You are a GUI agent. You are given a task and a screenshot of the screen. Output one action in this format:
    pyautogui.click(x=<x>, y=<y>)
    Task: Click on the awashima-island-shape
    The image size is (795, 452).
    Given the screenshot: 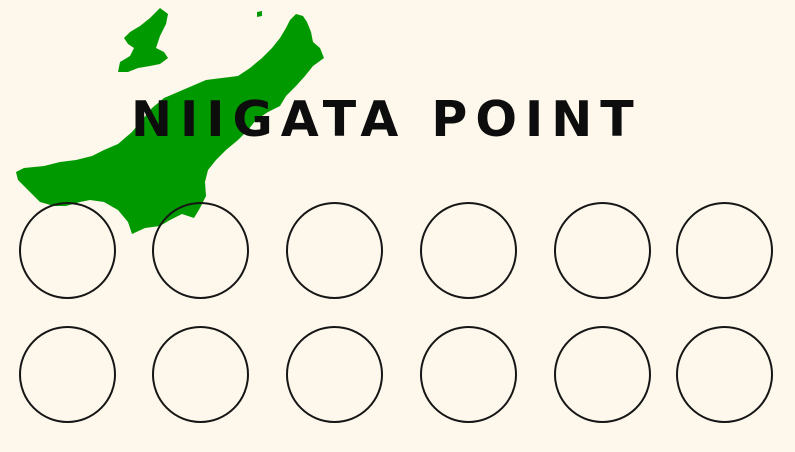 What is the action you would take?
    pyautogui.click(x=259, y=14)
    